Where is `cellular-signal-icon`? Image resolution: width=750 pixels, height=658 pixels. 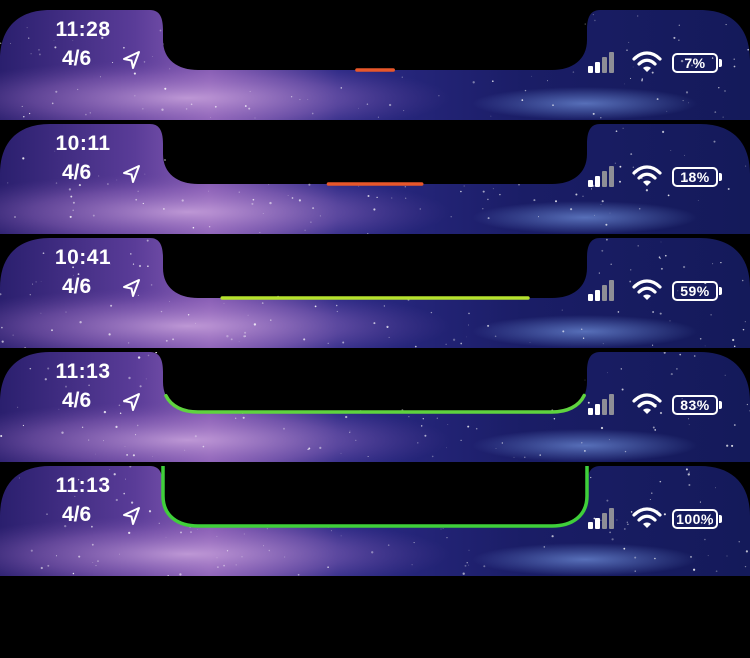
cellular-signal-icon is located at coordinates (601, 62).